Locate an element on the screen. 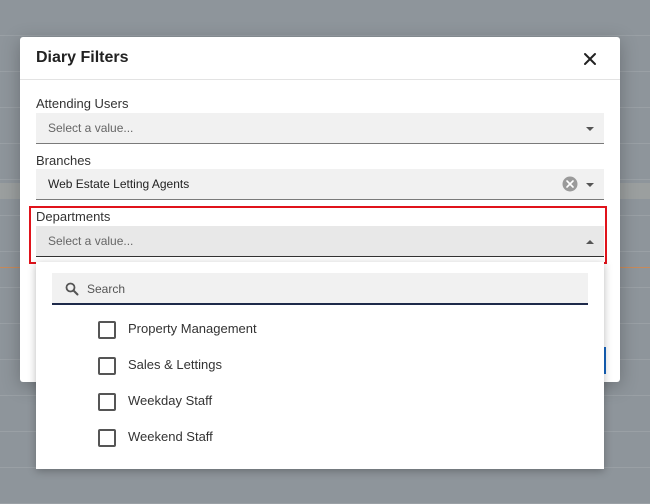 Image resolution: width=650 pixels, height=504 pixels. option-label: Weekend Staff is located at coordinates (170, 436).